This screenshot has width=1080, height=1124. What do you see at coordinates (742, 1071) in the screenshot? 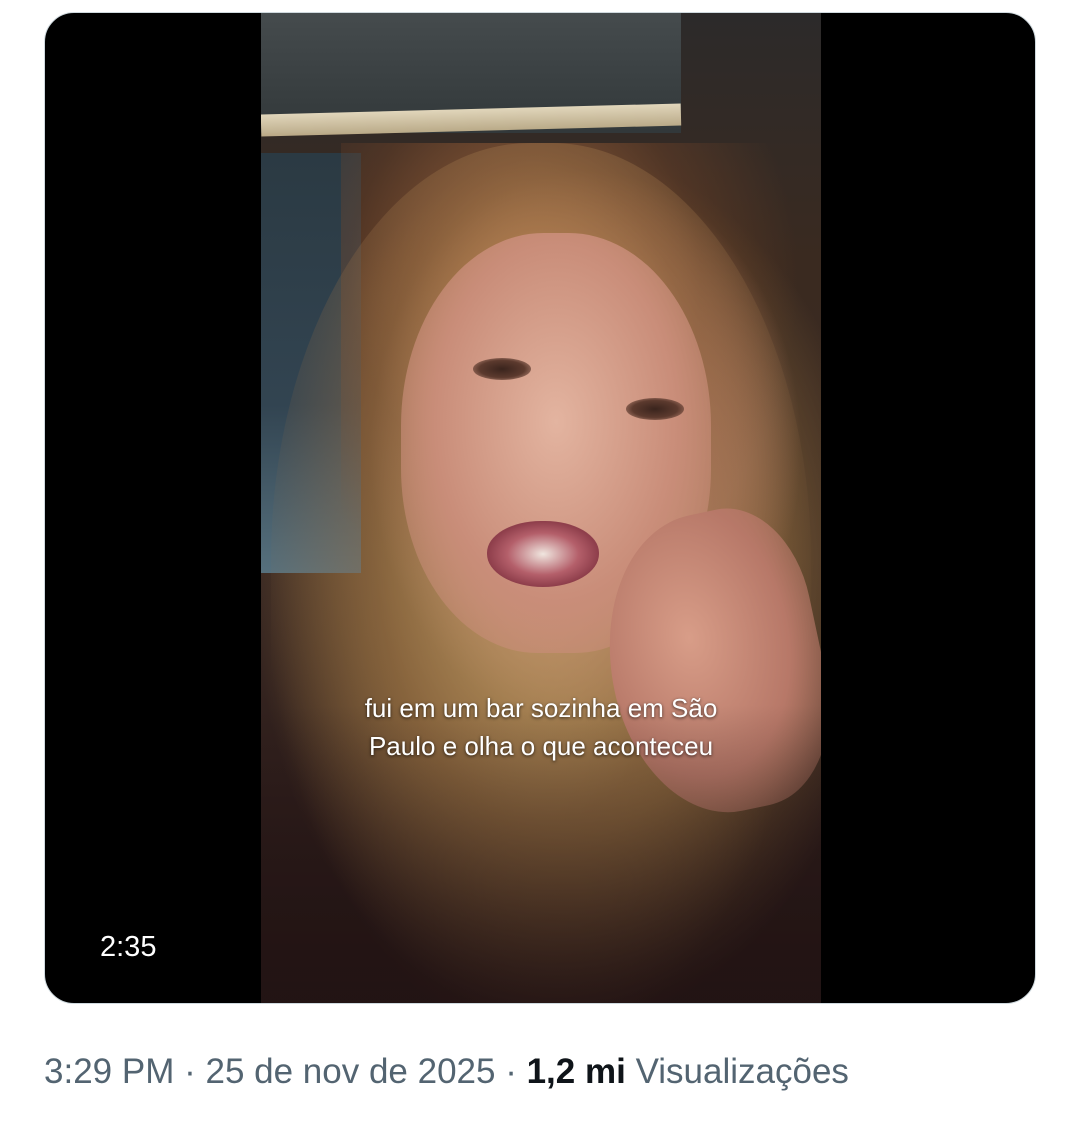
I see `views-label: Visualizações` at bounding box center [742, 1071].